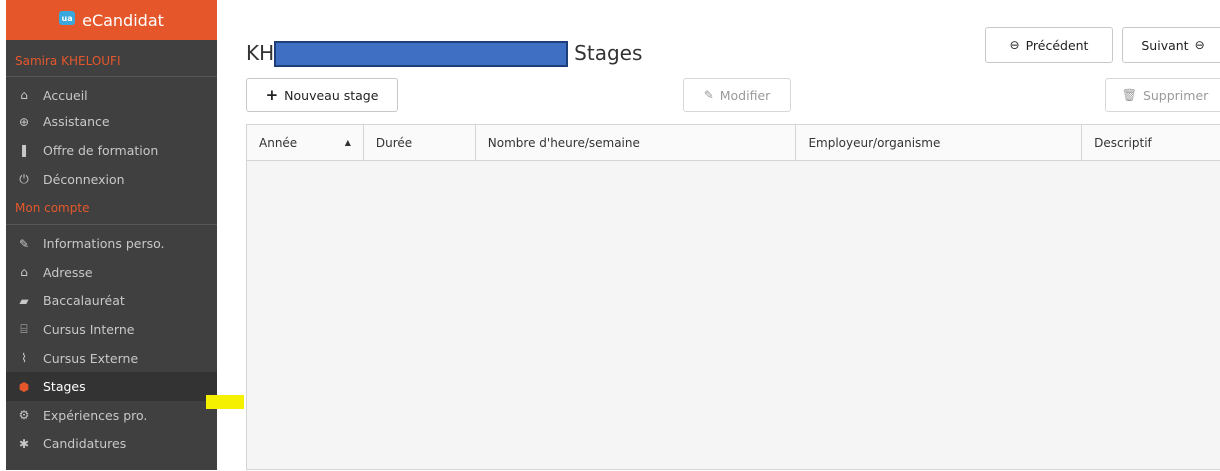 The image size is (1220, 471). Describe the element at coordinates (84, 179) in the screenshot. I see `sidebar-item-label: Déconnexion` at that location.